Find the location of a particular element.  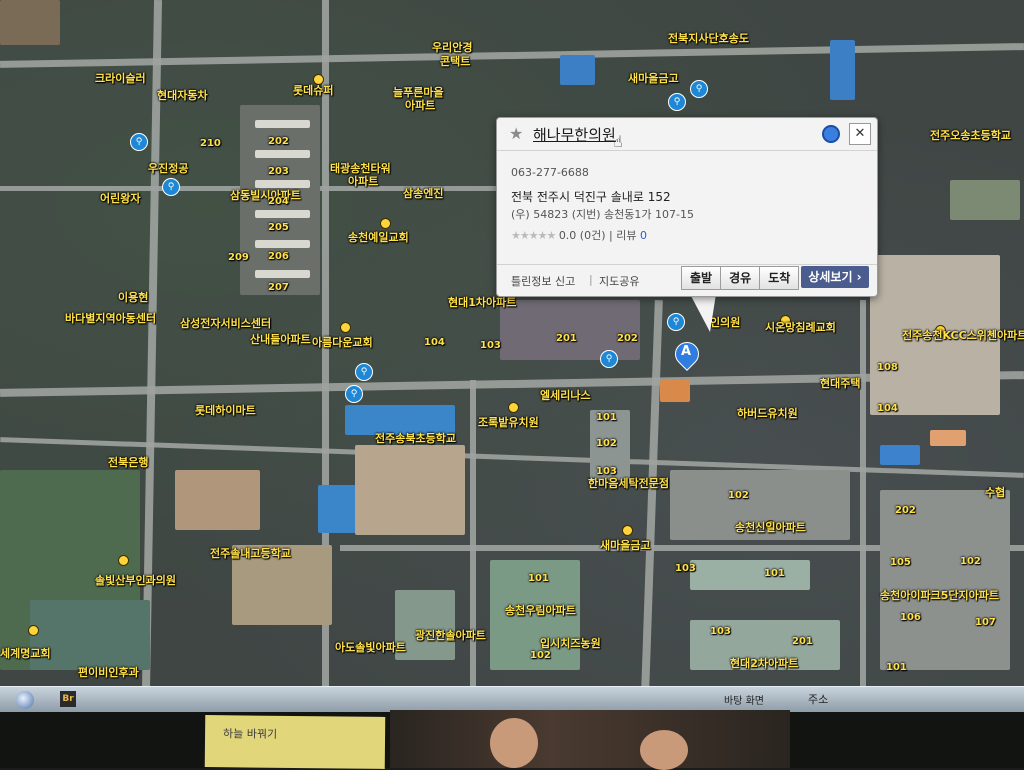

map-label: 크라이슬러 is located at coordinates (120, 79).